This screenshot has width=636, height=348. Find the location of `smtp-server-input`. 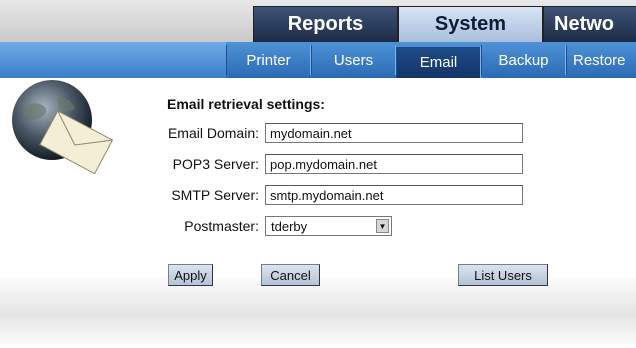

smtp-server-input is located at coordinates (394, 195).